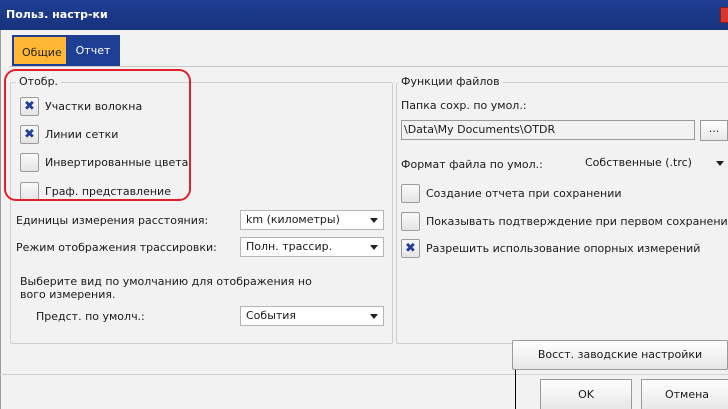 The width and height of the screenshot is (728, 409). I want to click on file-format-label: Формат файла по умол.:, so click(472, 164).